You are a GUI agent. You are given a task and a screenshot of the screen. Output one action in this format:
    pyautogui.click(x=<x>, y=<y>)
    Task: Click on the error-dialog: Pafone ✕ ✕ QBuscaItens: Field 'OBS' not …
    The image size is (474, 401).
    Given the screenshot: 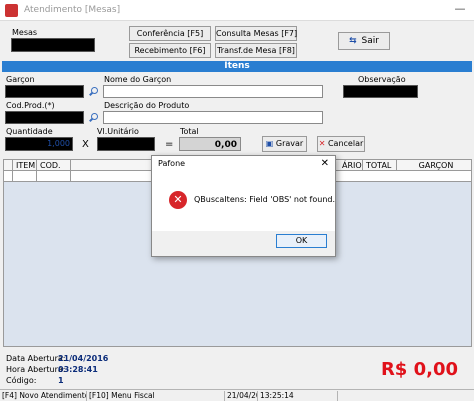 What is the action you would take?
    pyautogui.click(x=243, y=206)
    